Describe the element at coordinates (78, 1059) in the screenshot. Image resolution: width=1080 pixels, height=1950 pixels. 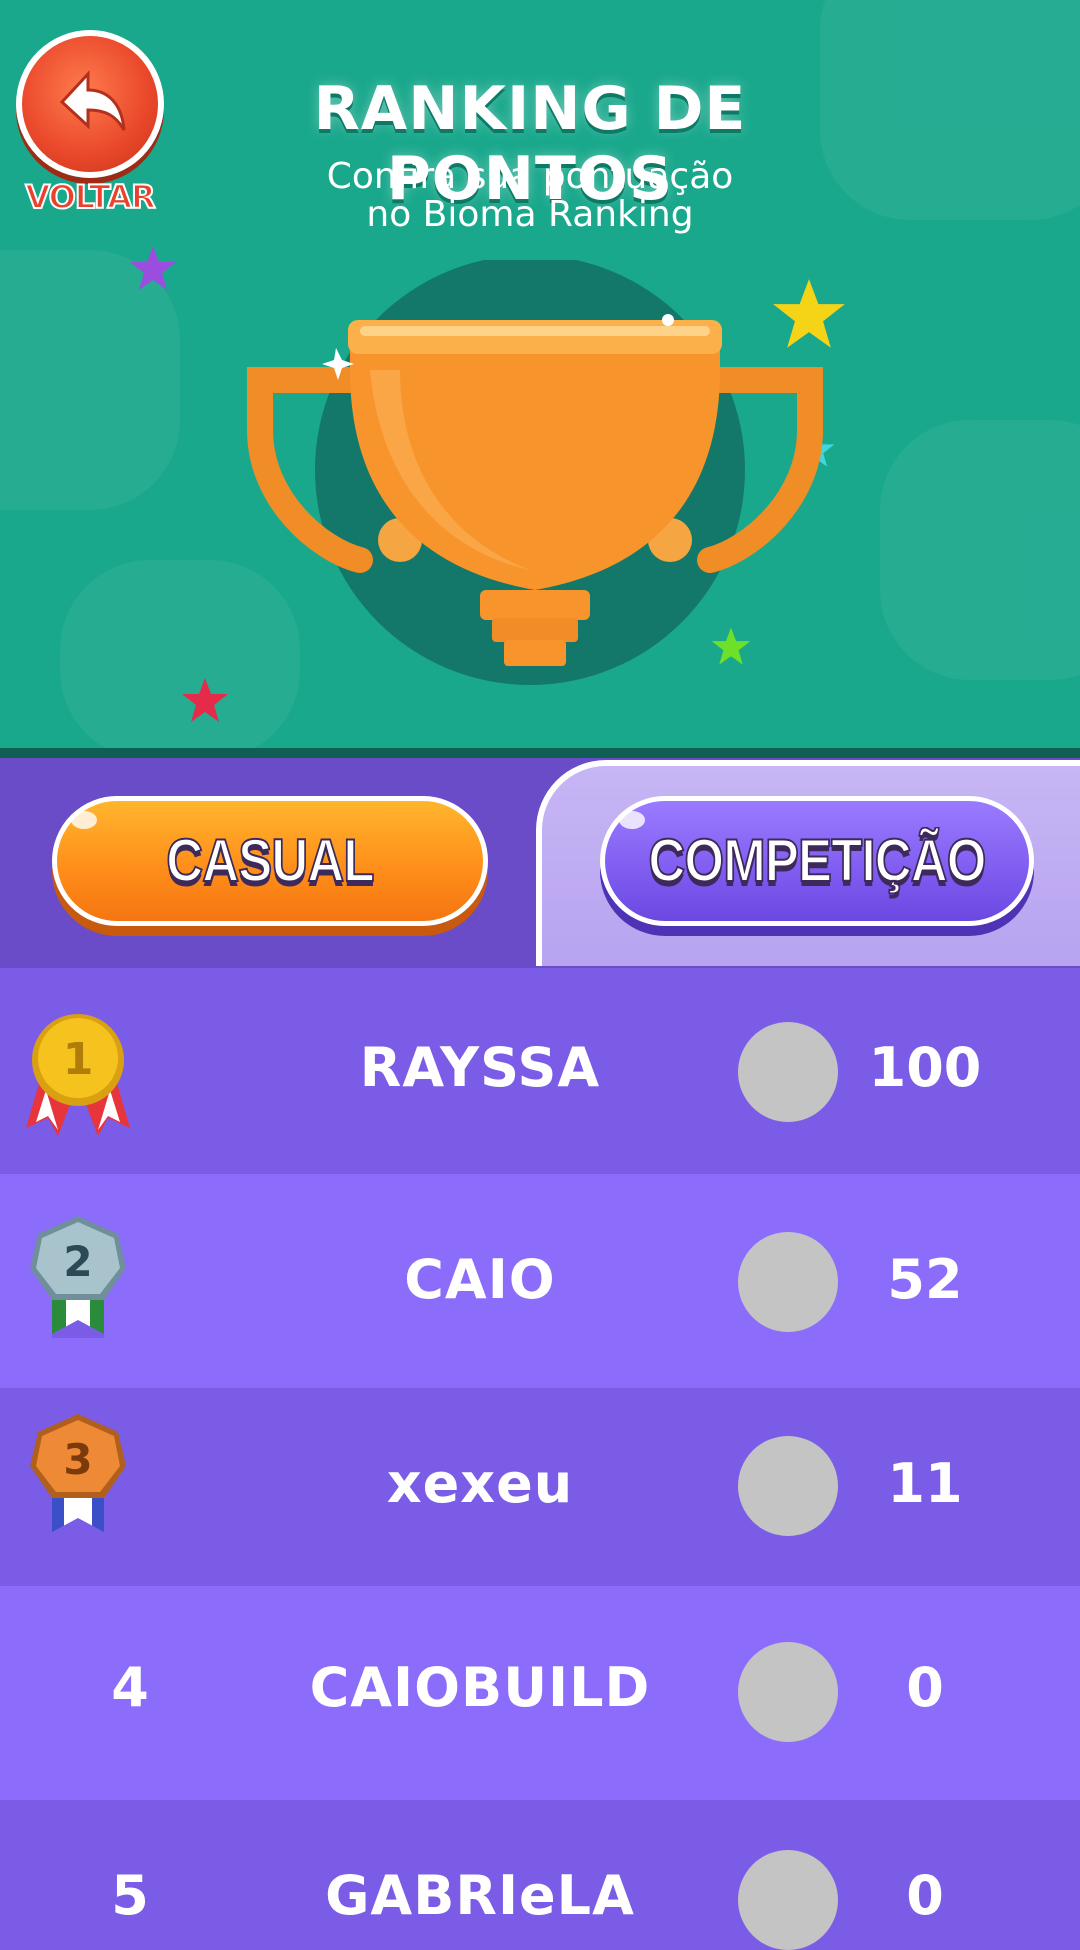
I see `svg-text: 1` at that location.